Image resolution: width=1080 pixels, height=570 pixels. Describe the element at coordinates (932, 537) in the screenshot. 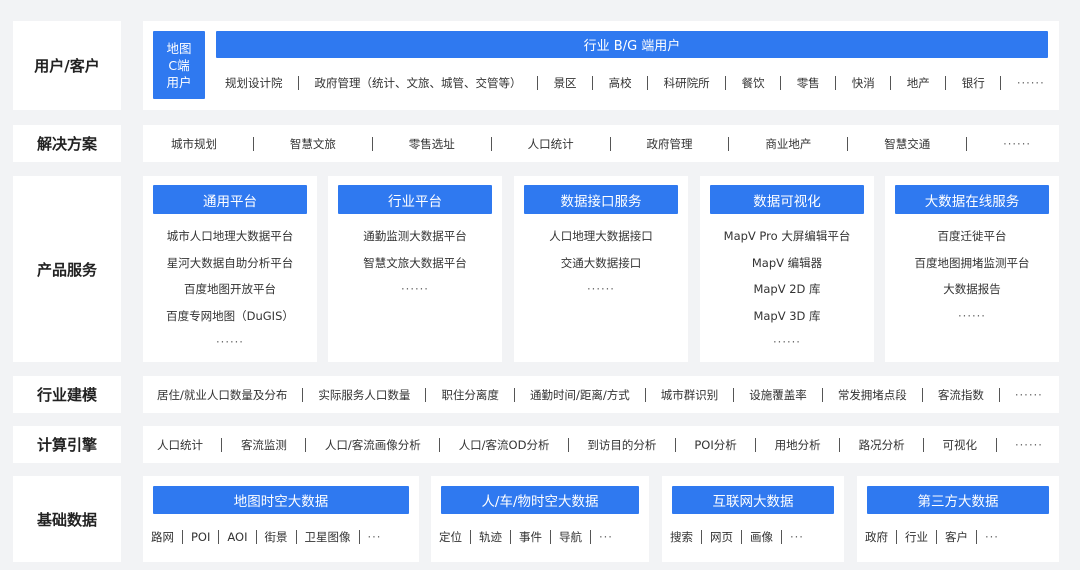

I see `card-item-list: 政府 行业 客户 ···` at that location.